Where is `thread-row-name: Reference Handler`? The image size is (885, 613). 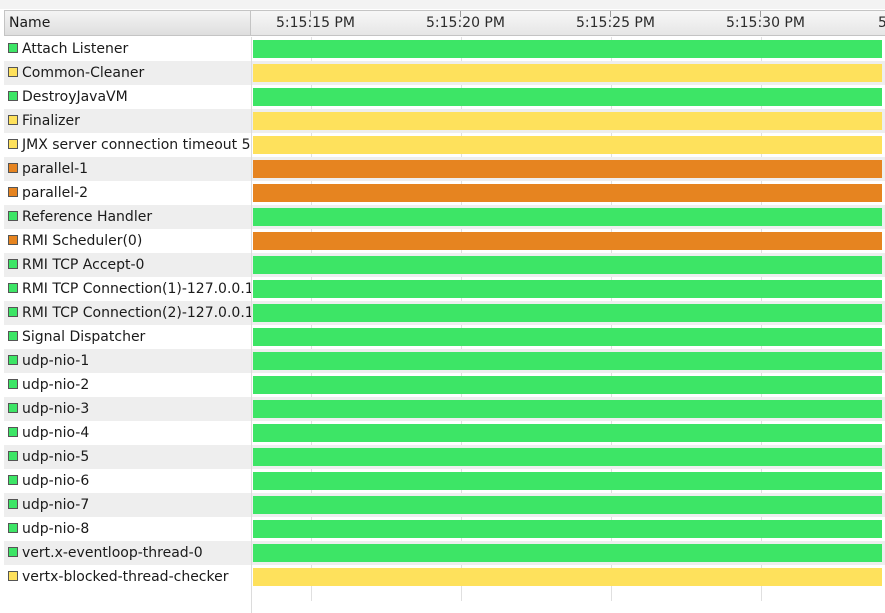
thread-row-name: Reference Handler is located at coordinates (127, 217).